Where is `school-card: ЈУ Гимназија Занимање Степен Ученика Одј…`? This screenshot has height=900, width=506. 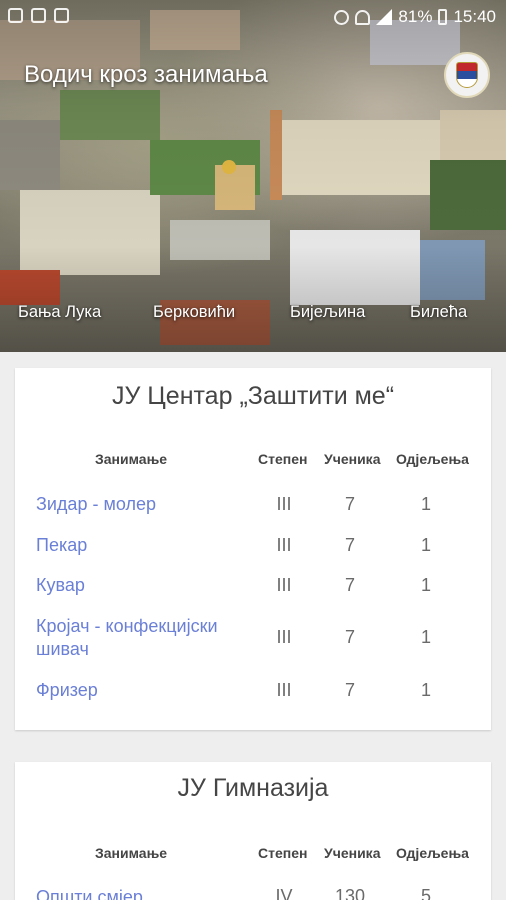 school-card: ЈУ Гимназија Занимање Степен Ученика Одј… is located at coordinates (253, 831).